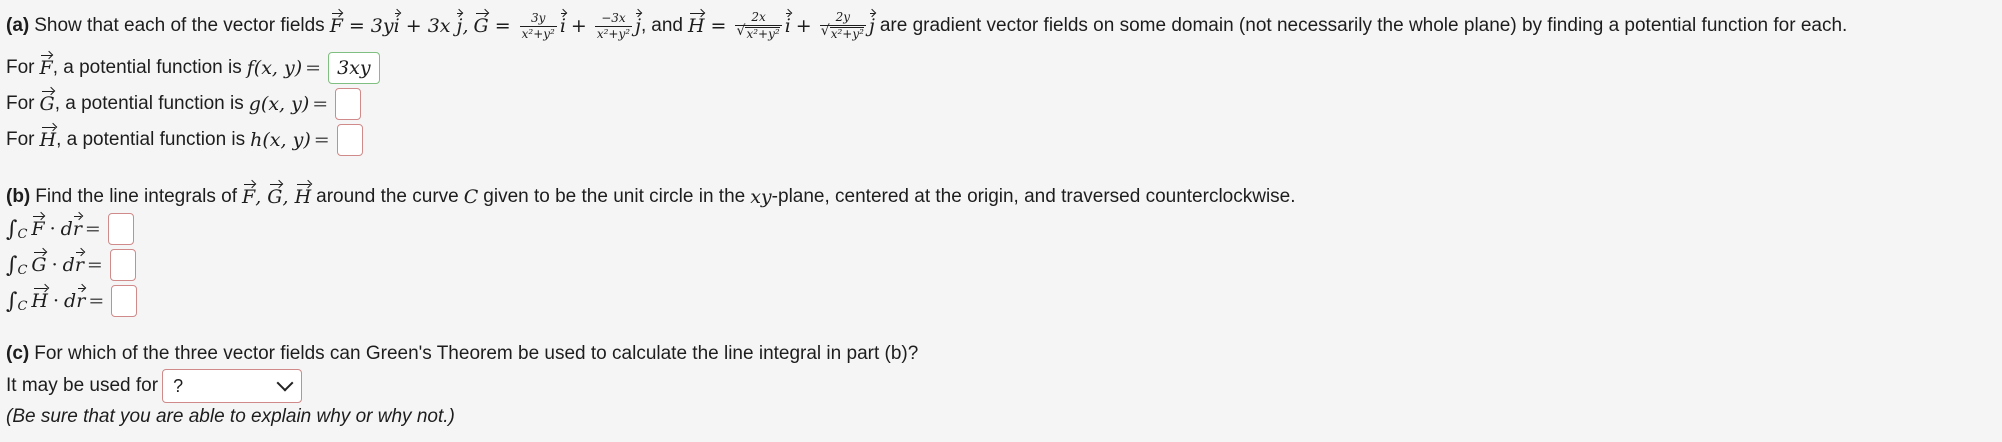 Image resolution: width=2002 pixels, height=442 pixels. I want to click on part-a-label: (a), so click(18, 25).